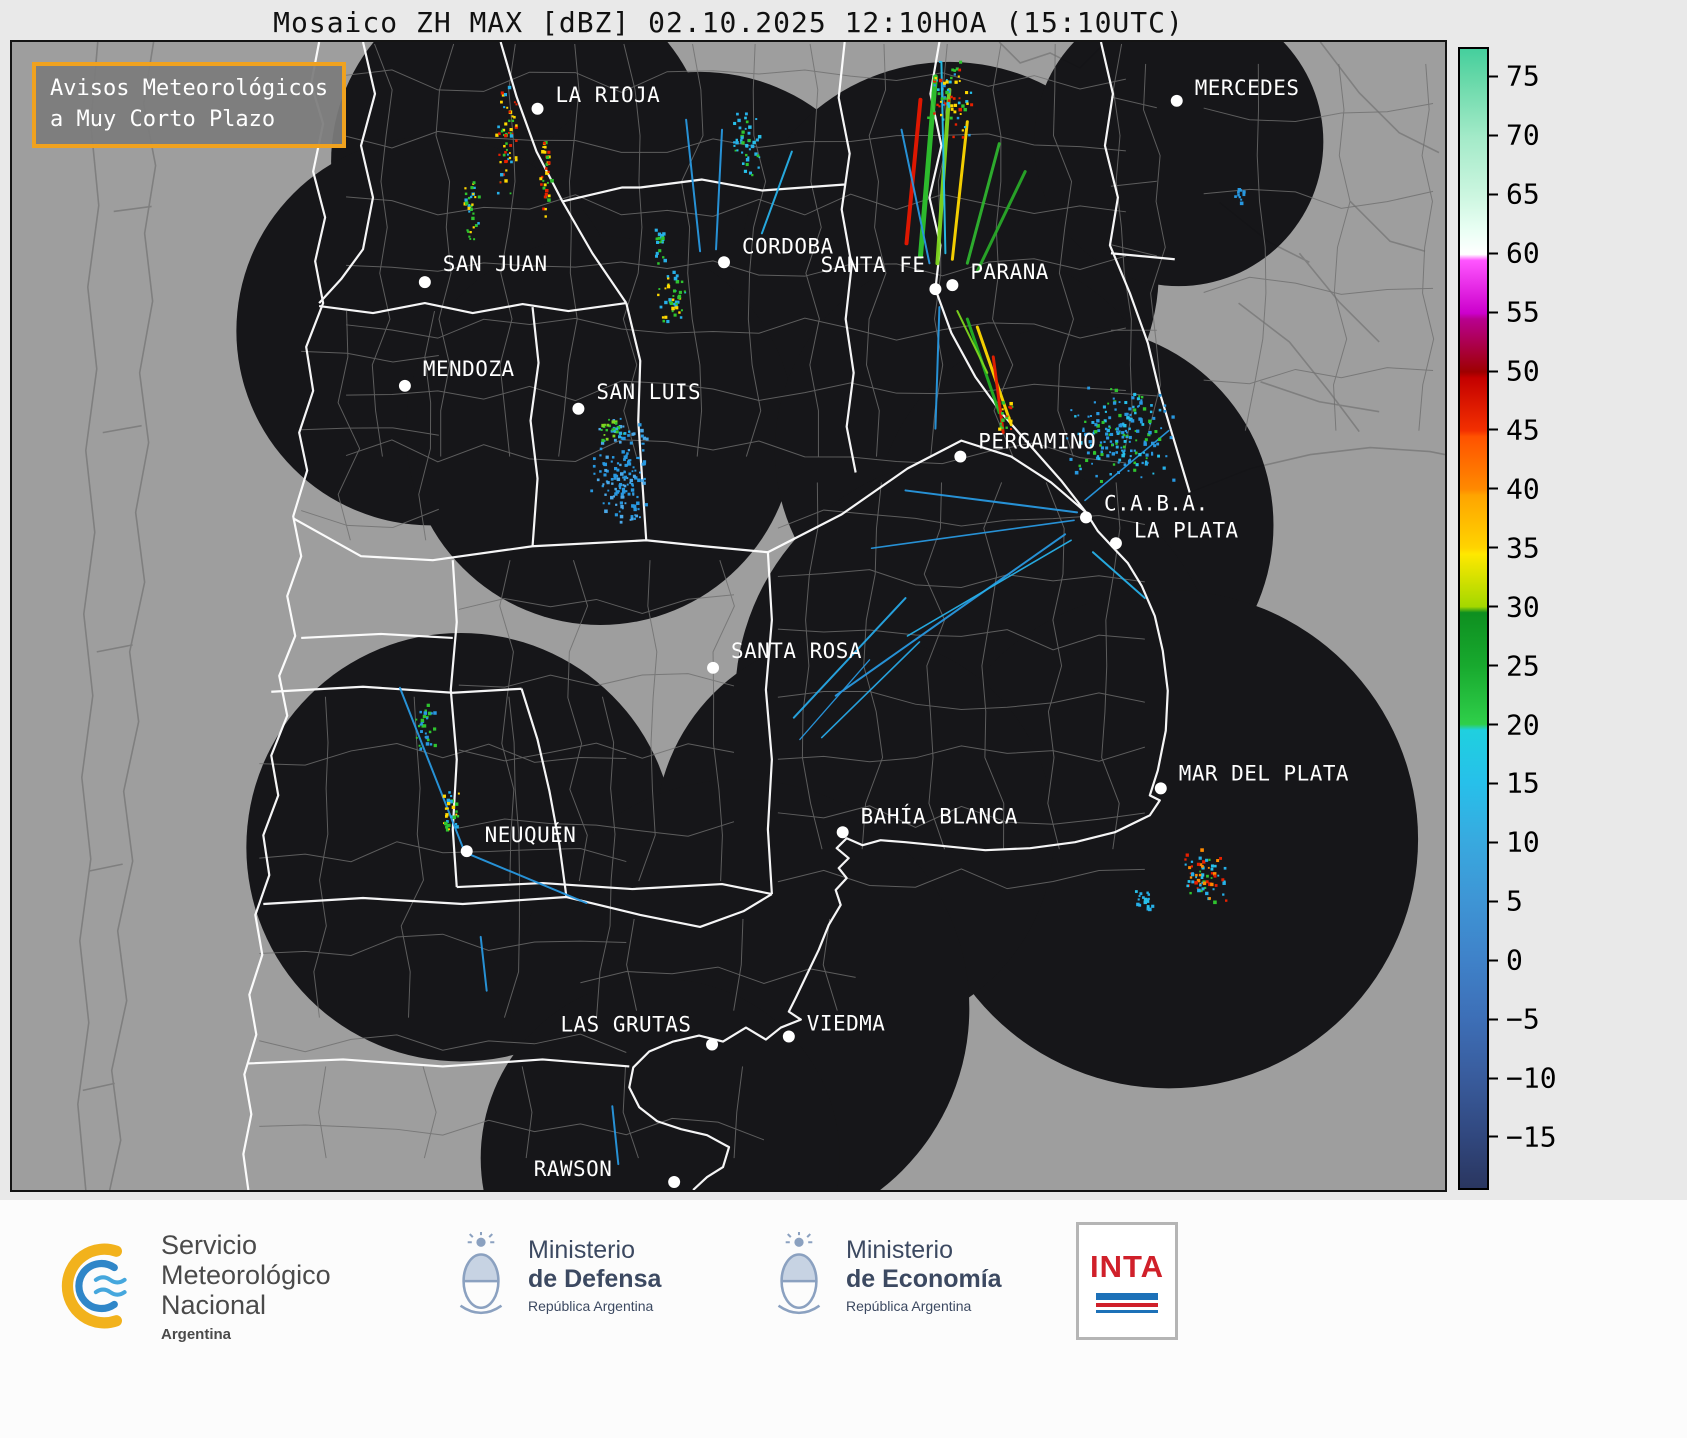 The height and width of the screenshot is (1438, 1687). I want to click on ministry-subtitle: de Defensa, so click(595, 1278).